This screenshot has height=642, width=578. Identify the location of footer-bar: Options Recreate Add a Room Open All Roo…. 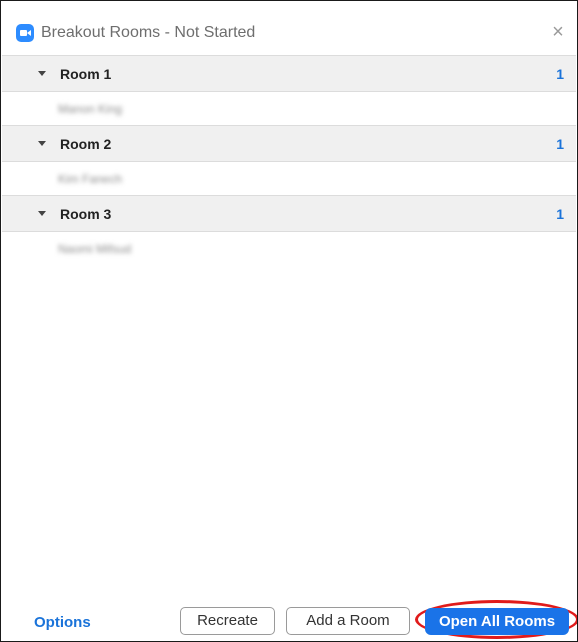
(289, 620).